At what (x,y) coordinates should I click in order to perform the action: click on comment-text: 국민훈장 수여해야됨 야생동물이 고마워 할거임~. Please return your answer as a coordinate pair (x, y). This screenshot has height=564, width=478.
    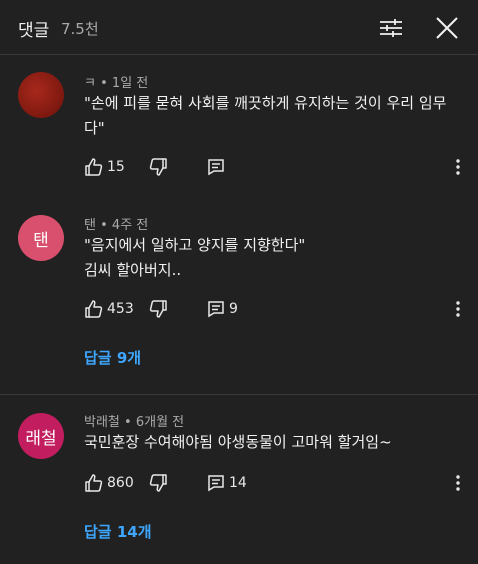
    Looking at the image, I should click on (276, 442).